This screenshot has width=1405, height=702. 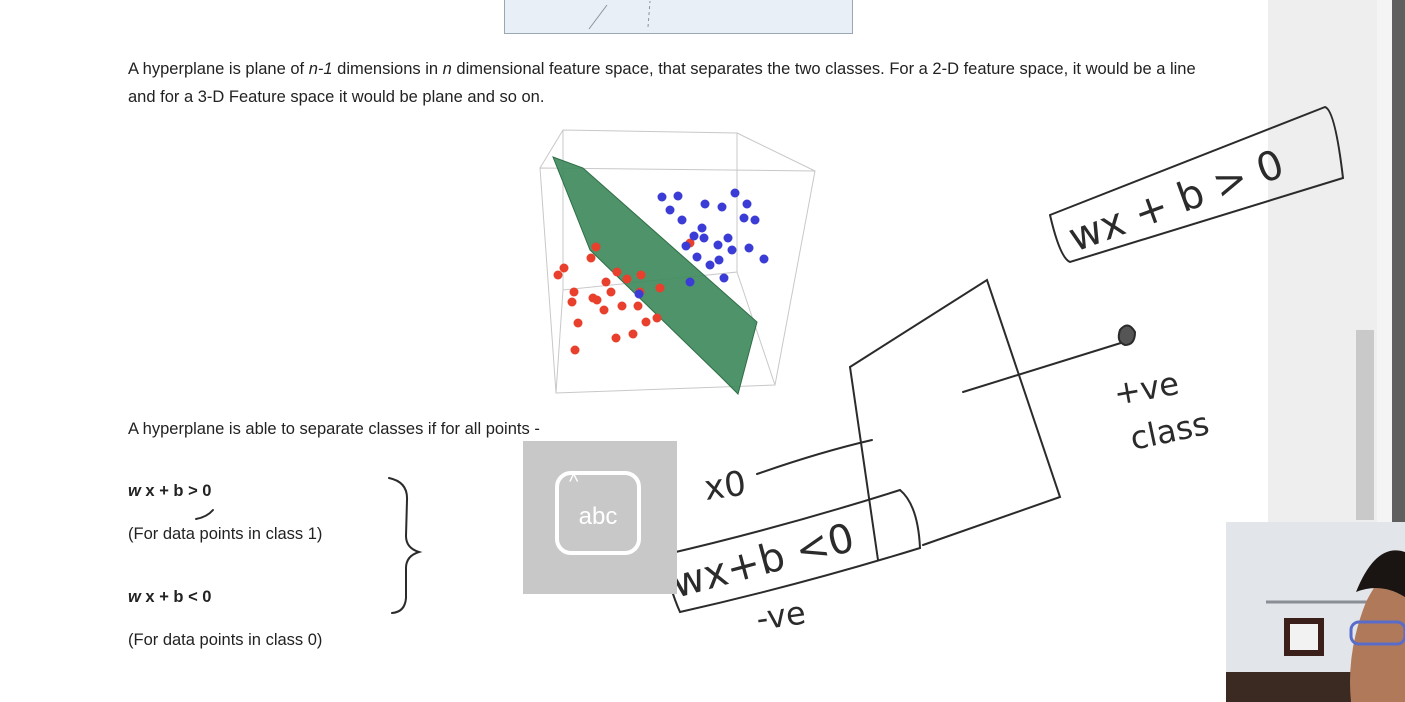 I want to click on webcam-feed, so click(x=1315, y=612).